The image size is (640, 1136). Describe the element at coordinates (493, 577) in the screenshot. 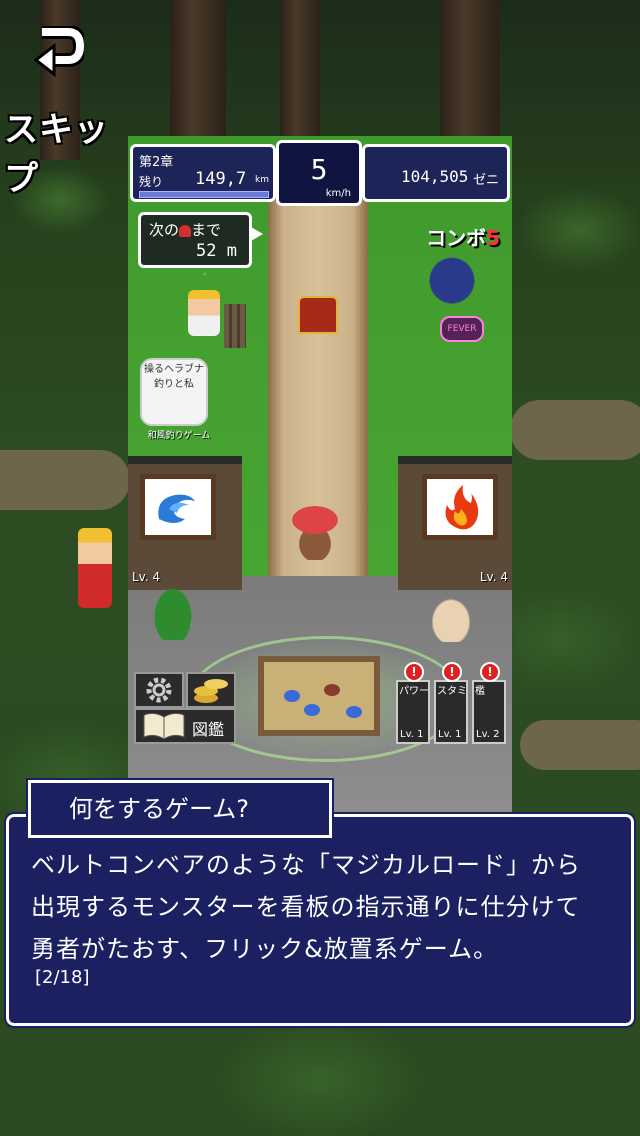

I see `fire-gate-level: Lv. 4` at that location.